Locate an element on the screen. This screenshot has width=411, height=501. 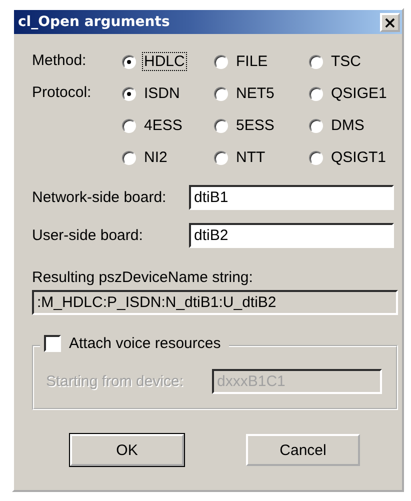
attach-checkbox: Attach voice resources is located at coordinates (134, 343).